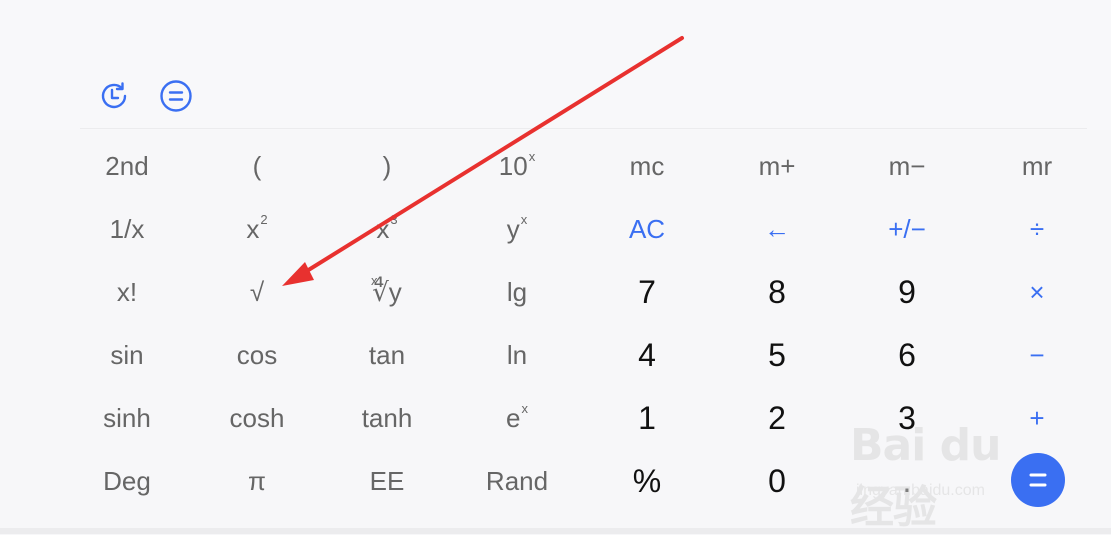 The height and width of the screenshot is (535, 1111). Describe the element at coordinates (387, 418) in the screenshot. I see `key-tanh: tanh` at that location.